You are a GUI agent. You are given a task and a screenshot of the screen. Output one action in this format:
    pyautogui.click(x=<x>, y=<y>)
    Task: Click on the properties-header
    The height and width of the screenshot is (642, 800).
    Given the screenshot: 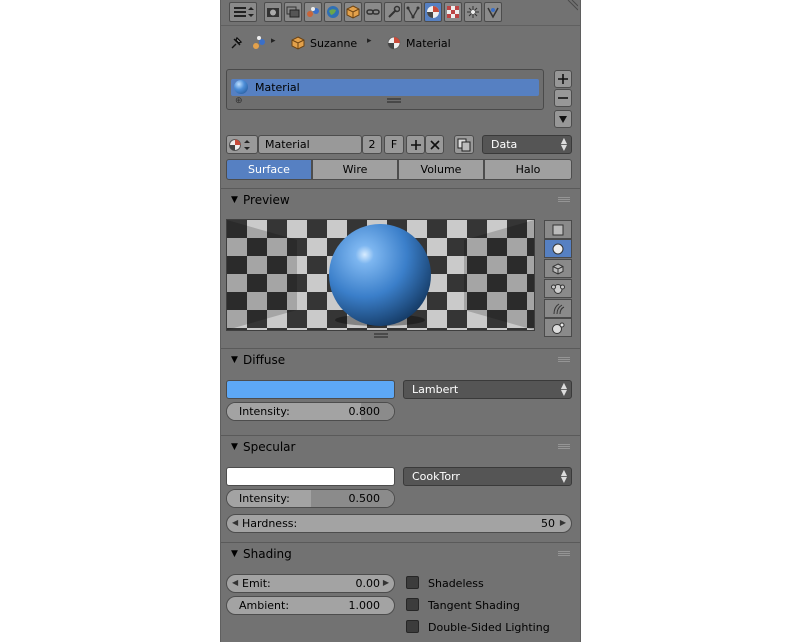 What is the action you would take?
    pyautogui.click(x=400, y=13)
    